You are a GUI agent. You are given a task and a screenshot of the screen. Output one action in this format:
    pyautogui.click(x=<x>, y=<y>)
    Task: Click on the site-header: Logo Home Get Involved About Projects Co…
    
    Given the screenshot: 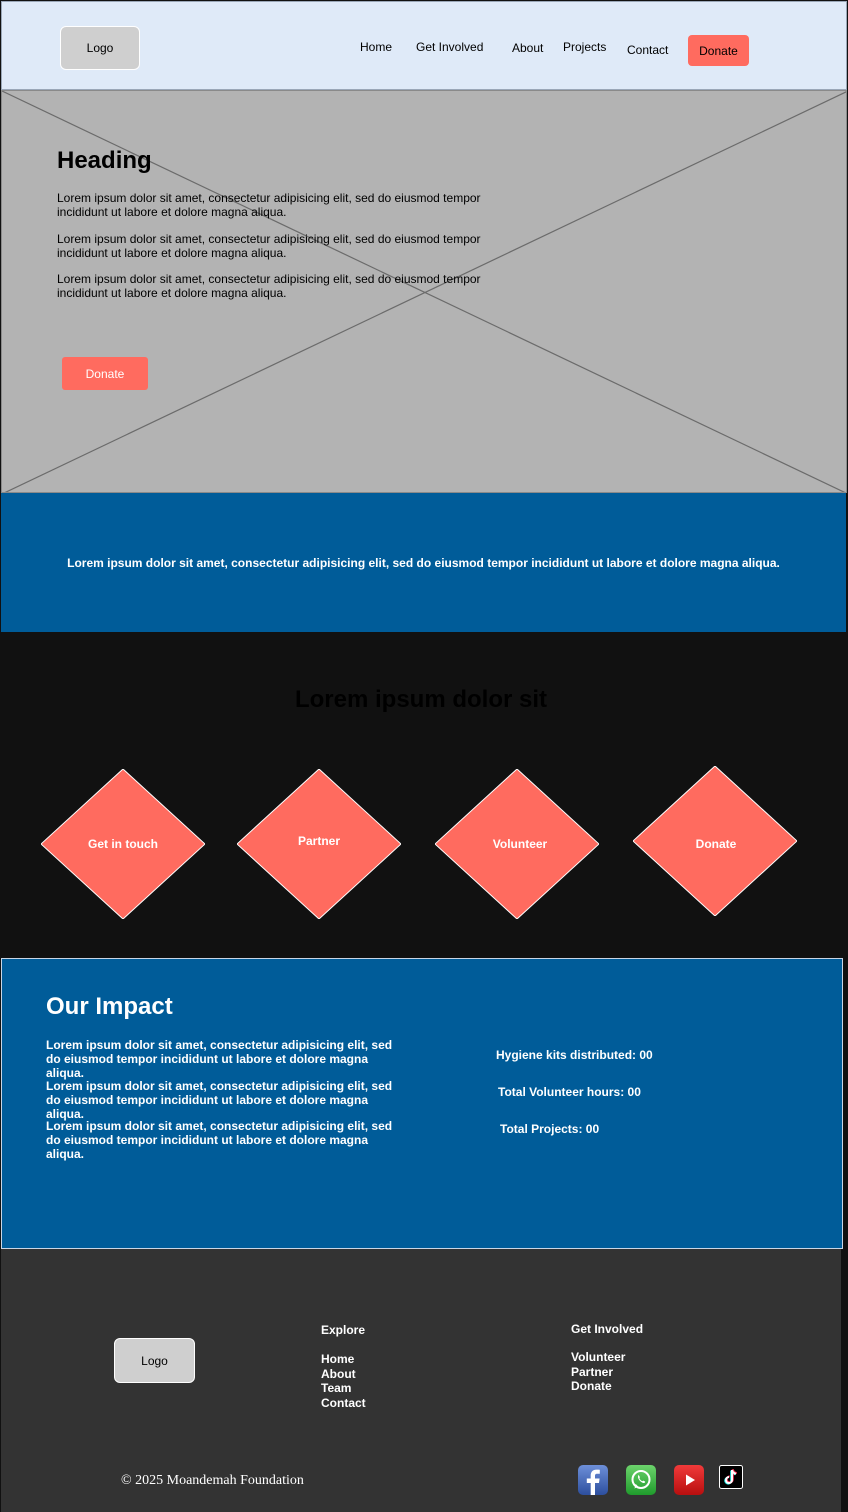 What is the action you would take?
    pyautogui.click(x=424, y=45)
    